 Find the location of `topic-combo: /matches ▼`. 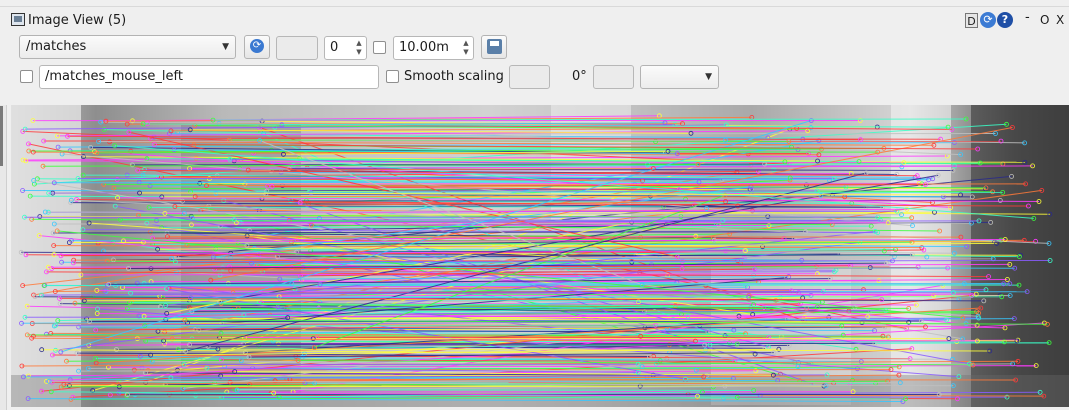

topic-combo: /matches ▼ is located at coordinates (127, 47).